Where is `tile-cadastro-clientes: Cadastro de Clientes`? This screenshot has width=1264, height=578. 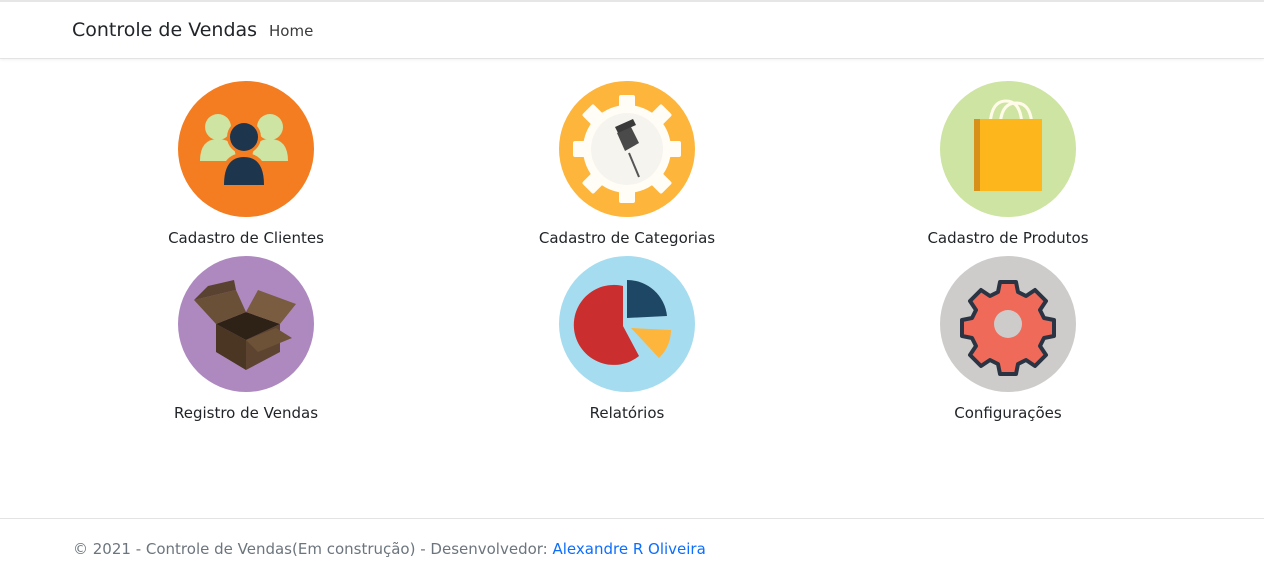
tile-cadastro-clientes: Cadastro de Clientes is located at coordinates (246, 164).